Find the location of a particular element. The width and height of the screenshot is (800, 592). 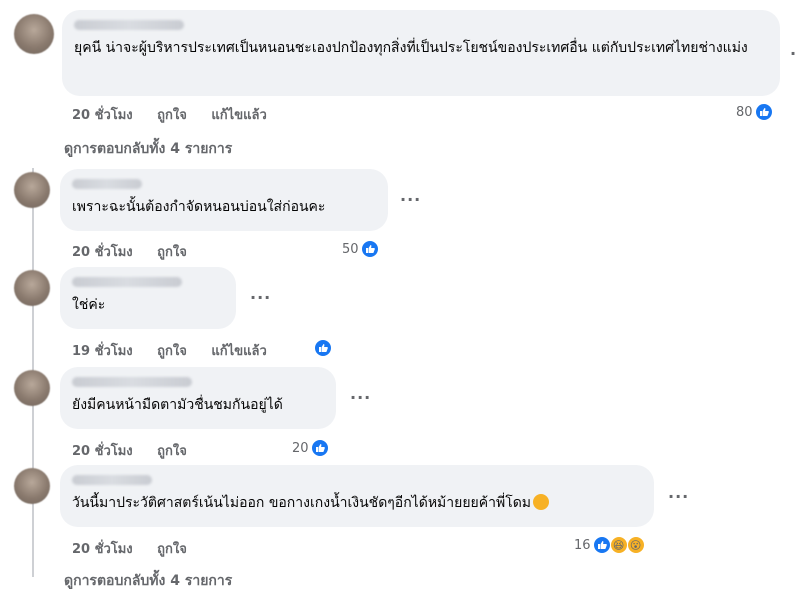

timestamp: 19 ชั่วโมง is located at coordinates (102, 351).